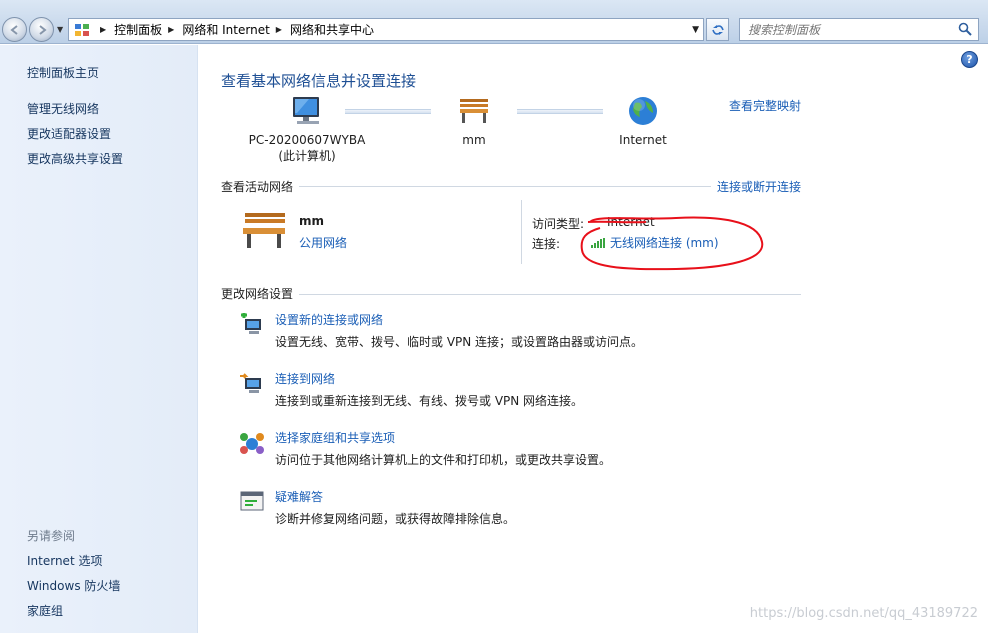  What do you see at coordinates (511, 294) in the screenshot?
I see `section-divider` at bounding box center [511, 294].